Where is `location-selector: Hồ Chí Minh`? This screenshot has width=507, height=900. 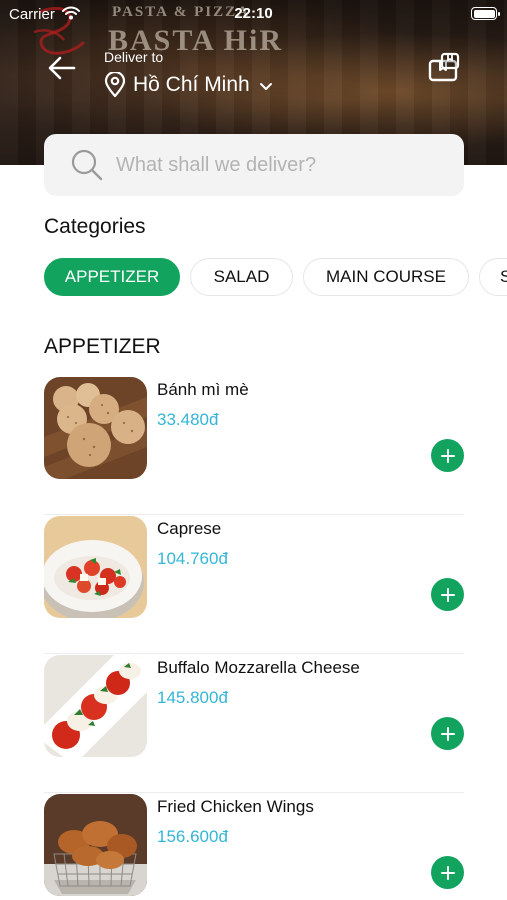 location-selector: Hồ Chí Minh is located at coordinates (188, 85).